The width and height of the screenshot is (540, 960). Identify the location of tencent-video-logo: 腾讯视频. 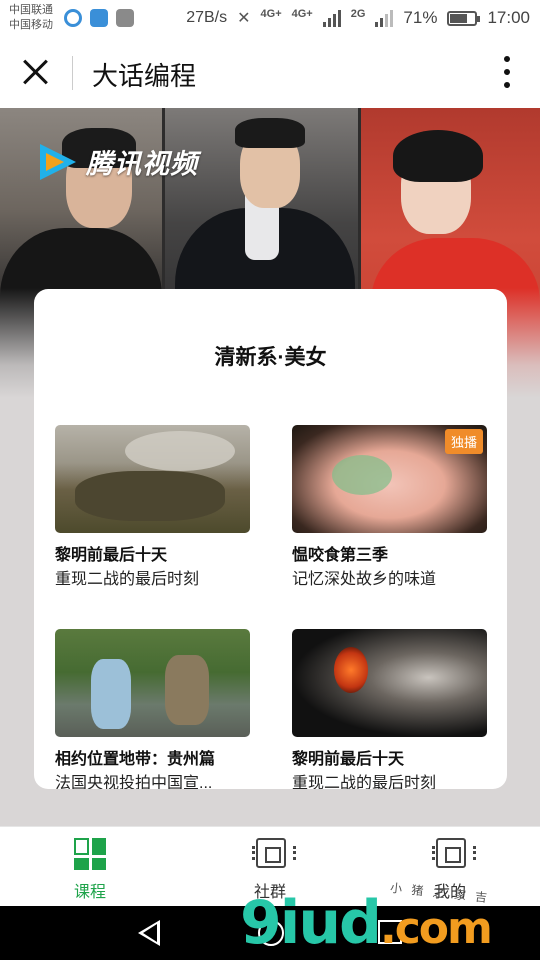
(119, 161).